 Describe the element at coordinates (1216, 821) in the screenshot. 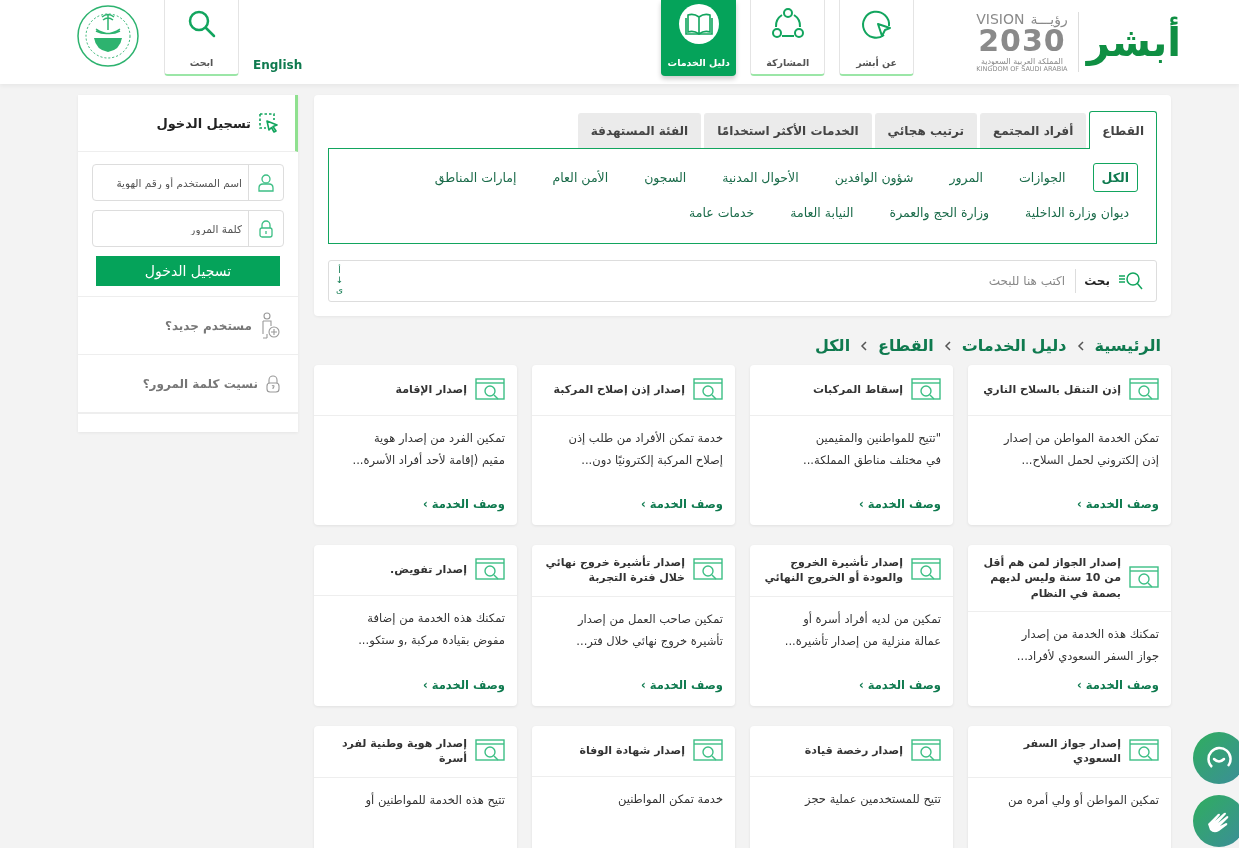

I see `sign-language-button` at that location.